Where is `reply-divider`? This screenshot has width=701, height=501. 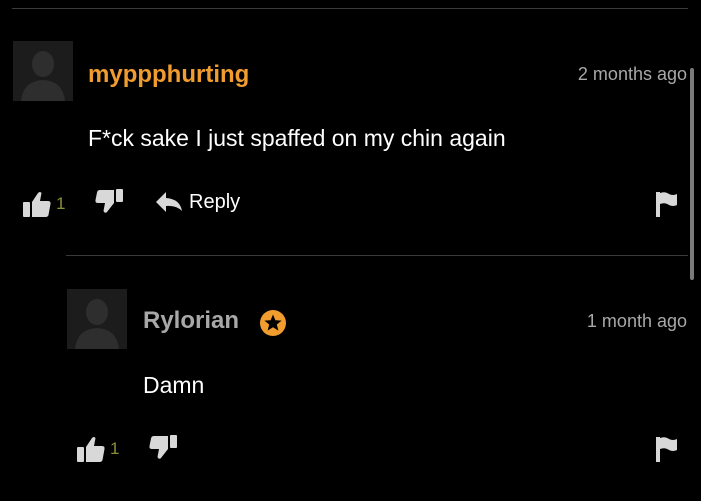
reply-divider is located at coordinates (377, 255).